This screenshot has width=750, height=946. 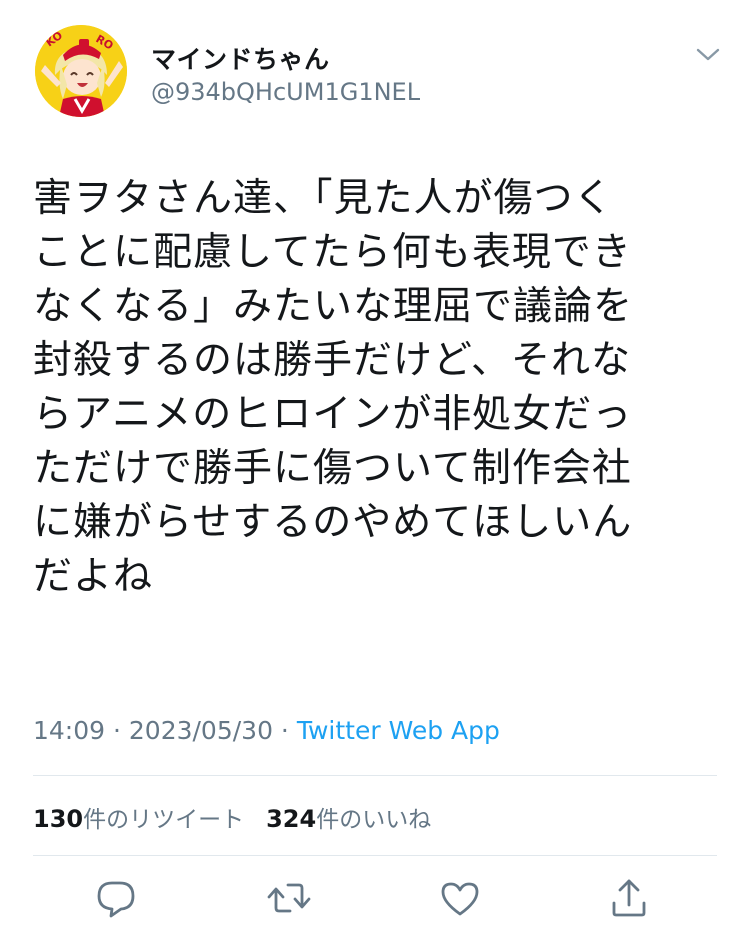 What do you see at coordinates (332, 360) in the screenshot?
I see `tweet-text-line: 封殺するのは勝手だけど、それな` at bounding box center [332, 360].